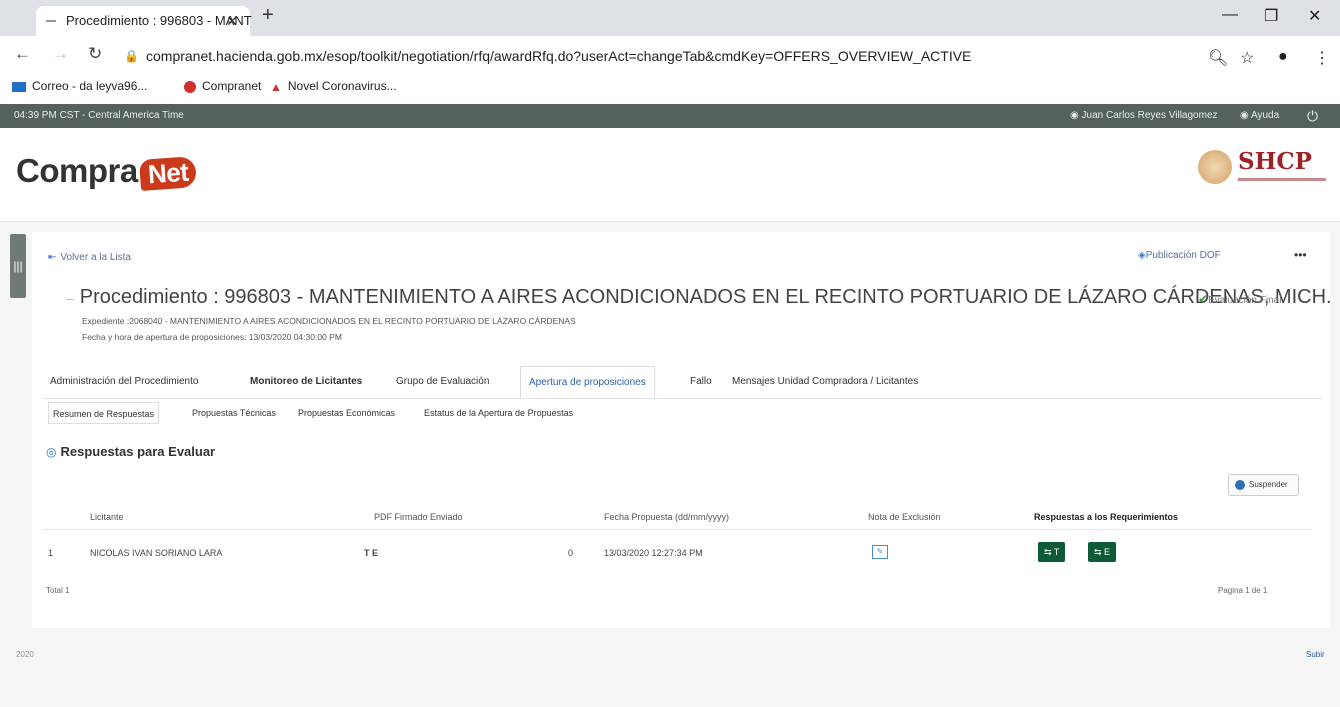  Describe the element at coordinates (107, 517) in the screenshot. I see `col-licitante: Licitante` at that location.